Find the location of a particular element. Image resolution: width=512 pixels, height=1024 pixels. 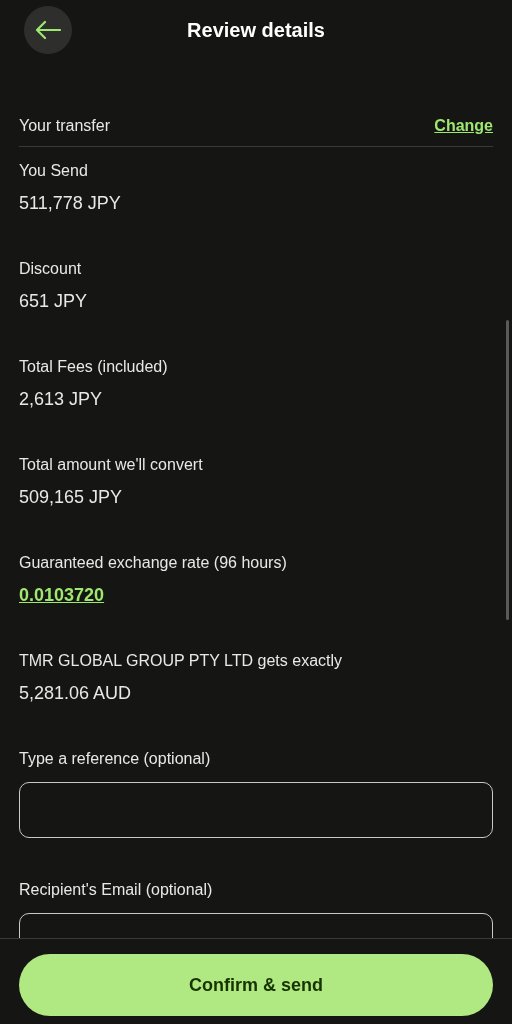

exchange-rate-link: 0.0103720 is located at coordinates (62, 595).